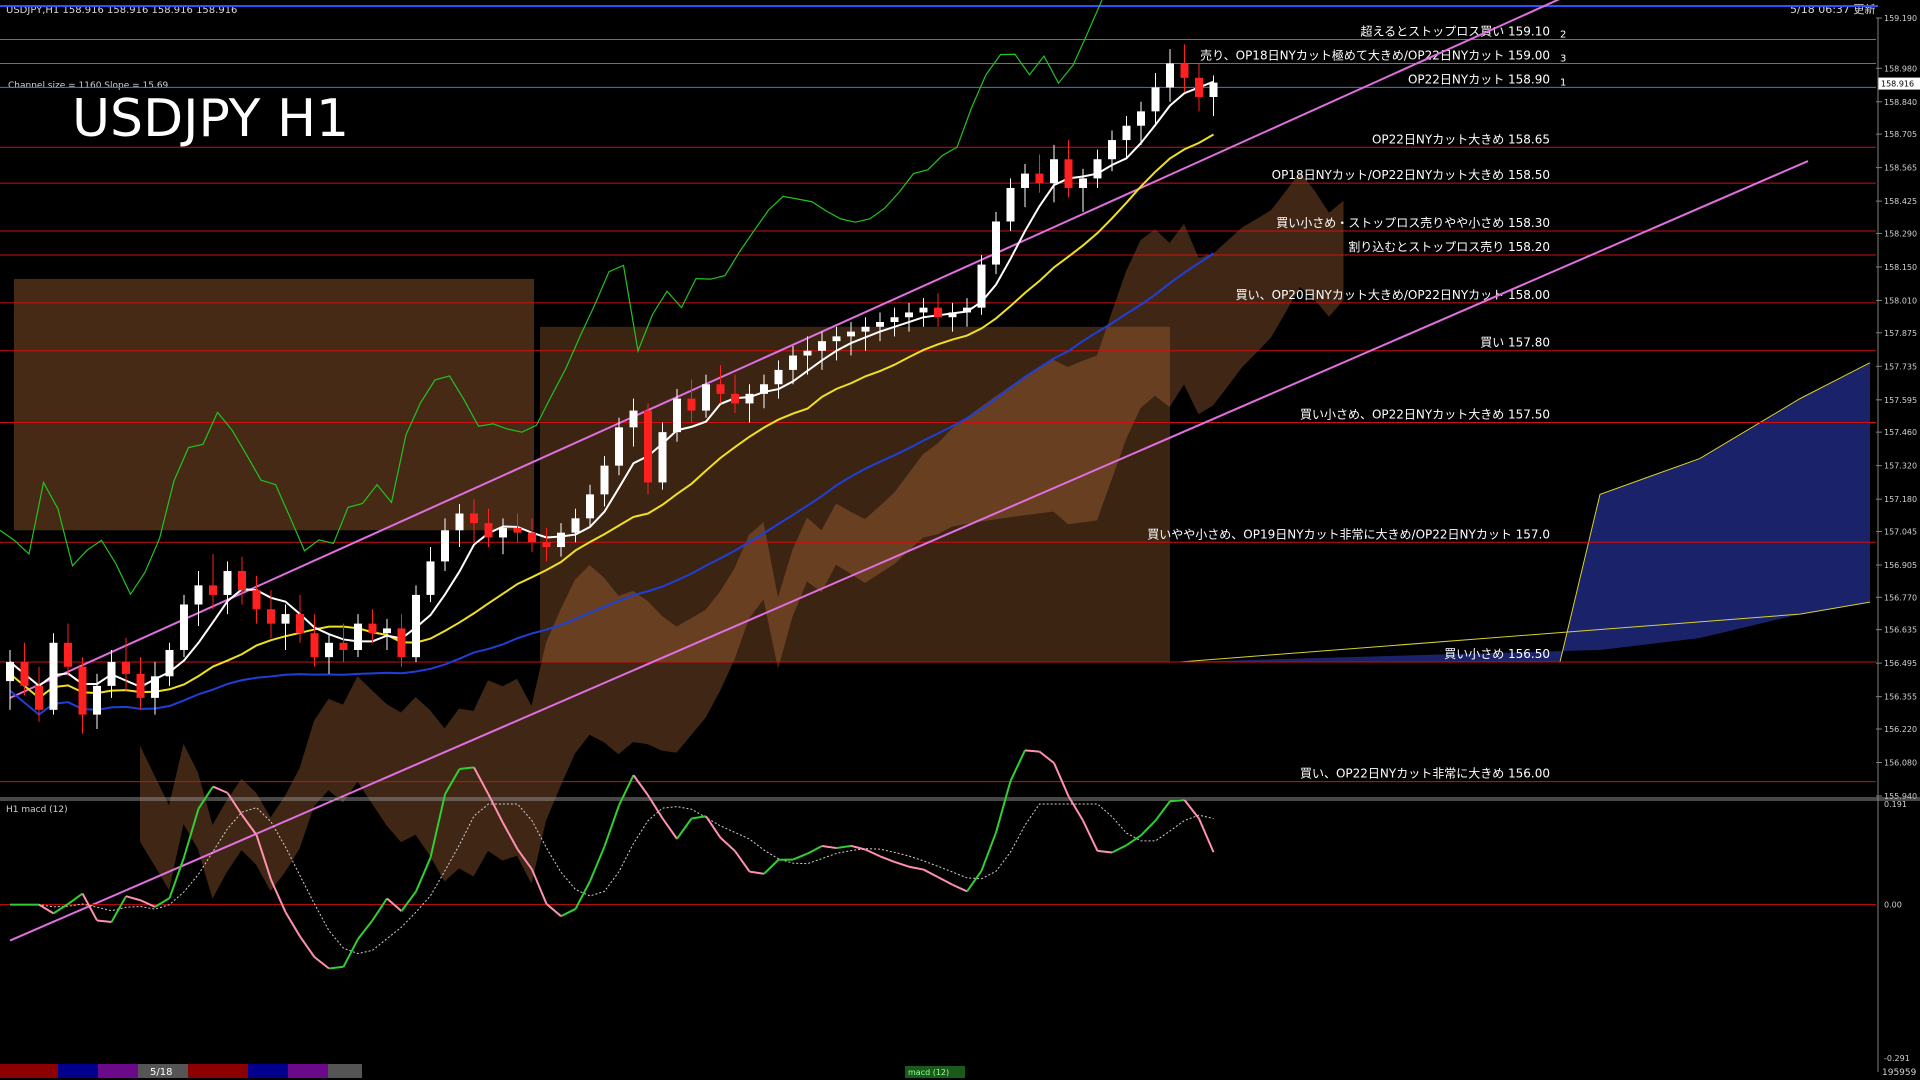  I want to click on y-tick-label: 159.190, so click(1900, 18).